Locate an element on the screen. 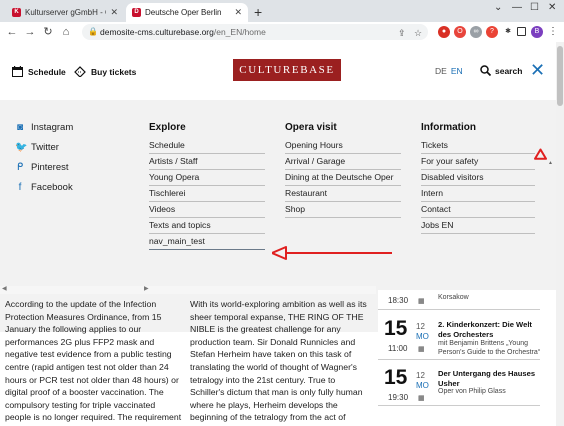 The image size is (564, 426). reload-icon: ↻ is located at coordinates (48, 32).